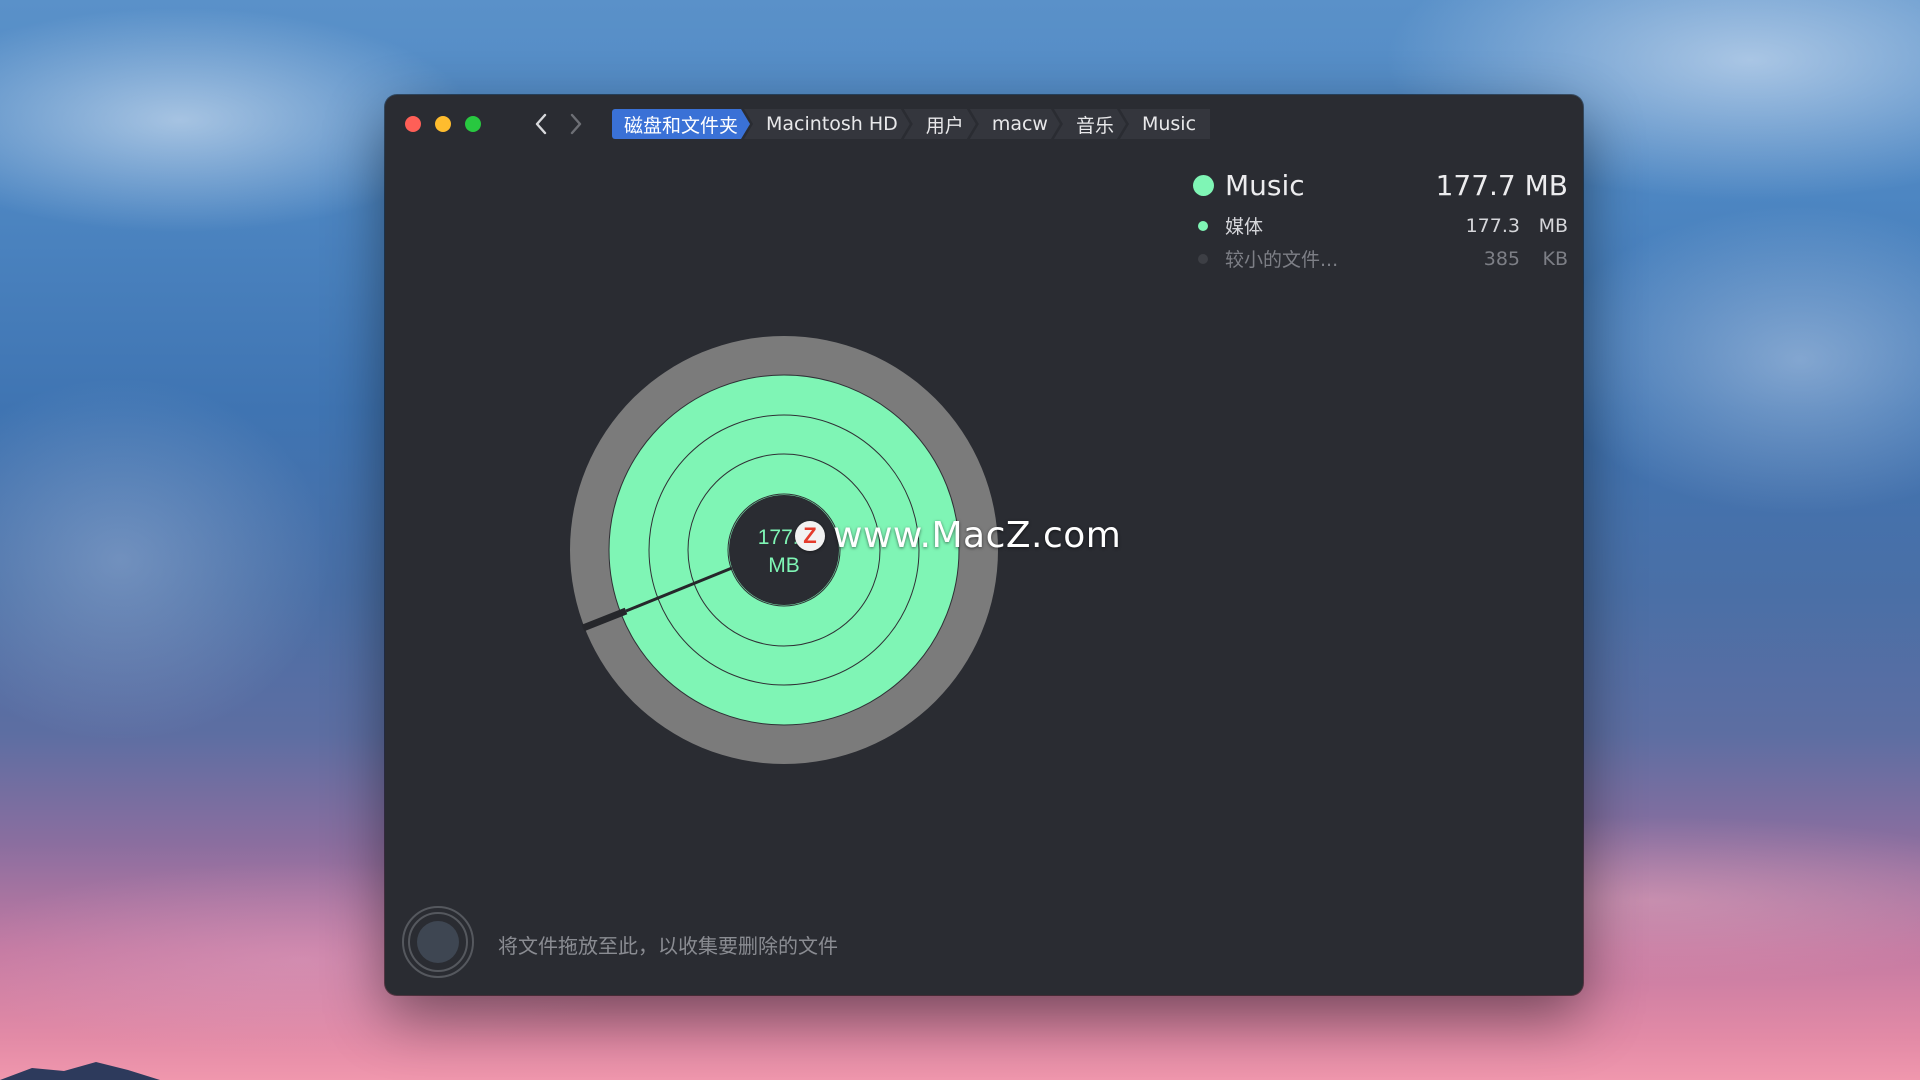 This screenshot has height=1080, width=1920. What do you see at coordinates (1090, 124) in the screenshot?
I see `breadcrumb-item-music-cn: 音乐` at bounding box center [1090, 124].